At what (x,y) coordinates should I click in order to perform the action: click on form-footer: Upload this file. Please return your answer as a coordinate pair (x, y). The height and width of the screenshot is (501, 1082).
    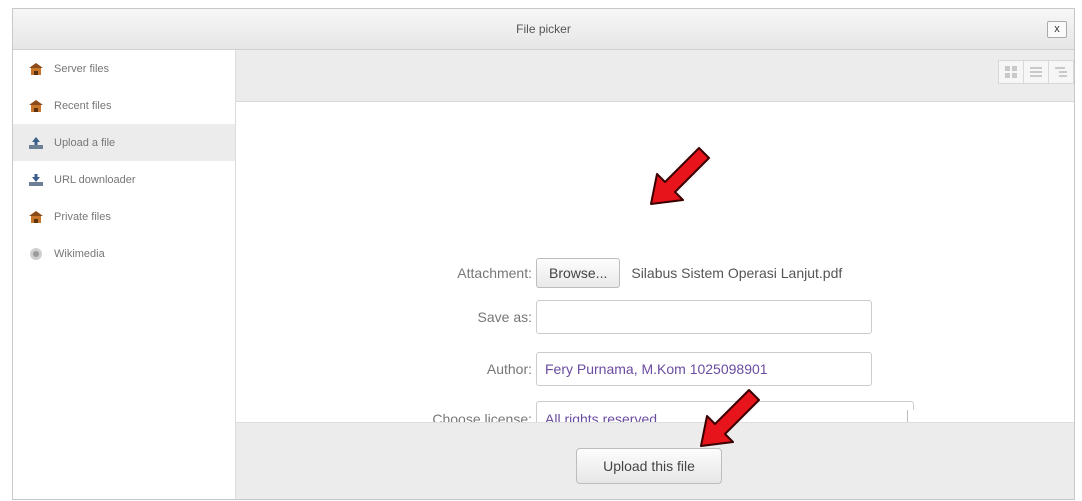
    Looking at the image, I should click on (655, 460).